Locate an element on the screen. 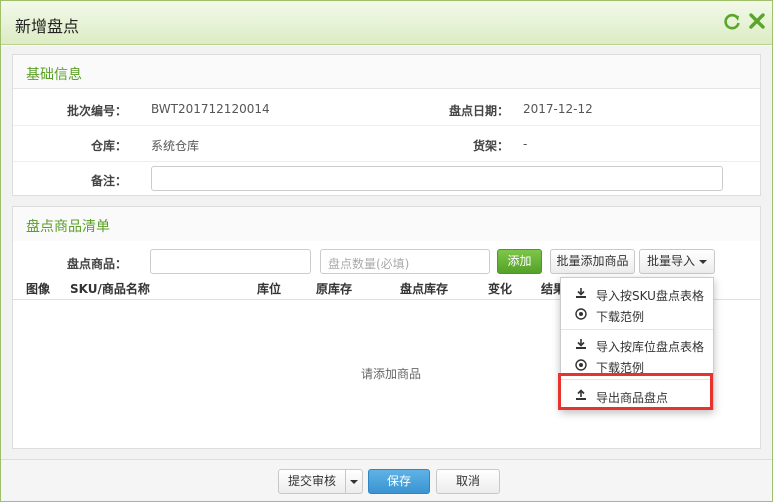 The height and width of the screenshot is (502, 773). add-button: 添加 is located at coordinates (519, 261).